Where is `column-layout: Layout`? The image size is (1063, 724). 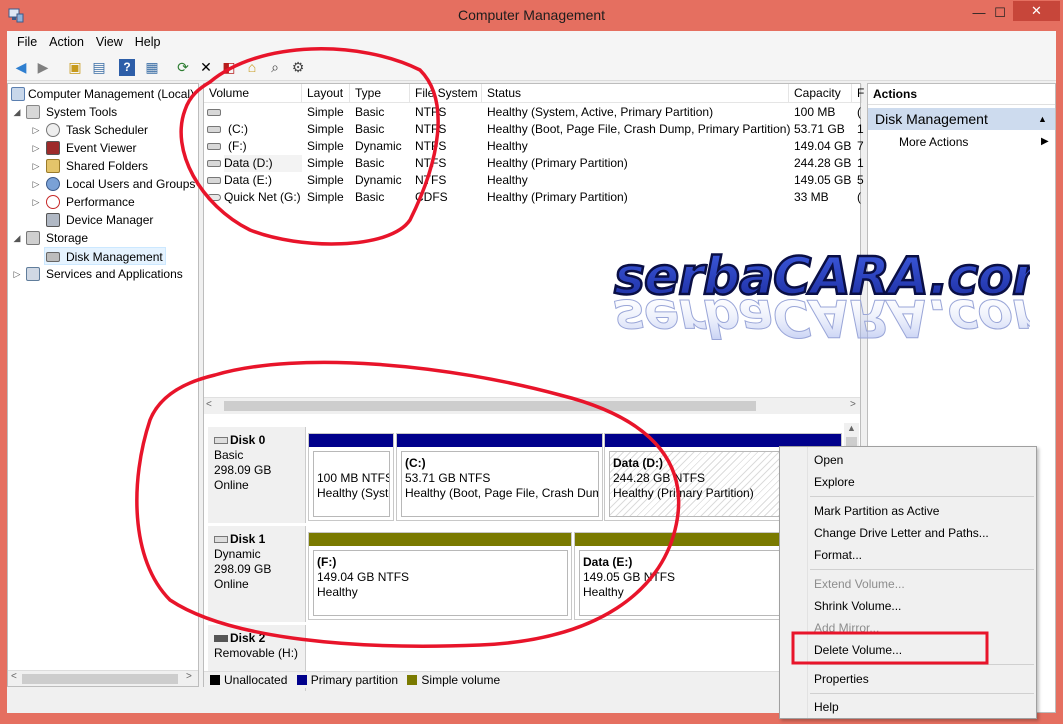 column-layout: Layout is located at coordinates (326, 93).